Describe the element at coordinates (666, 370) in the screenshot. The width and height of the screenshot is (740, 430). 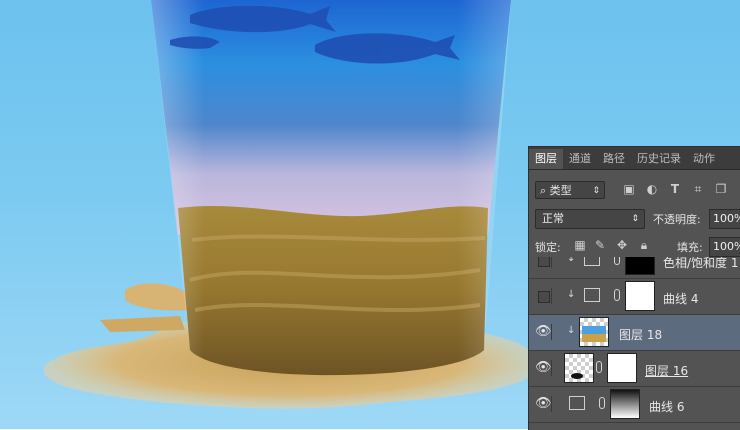
I see `layer-name: 图层 16` at that location.